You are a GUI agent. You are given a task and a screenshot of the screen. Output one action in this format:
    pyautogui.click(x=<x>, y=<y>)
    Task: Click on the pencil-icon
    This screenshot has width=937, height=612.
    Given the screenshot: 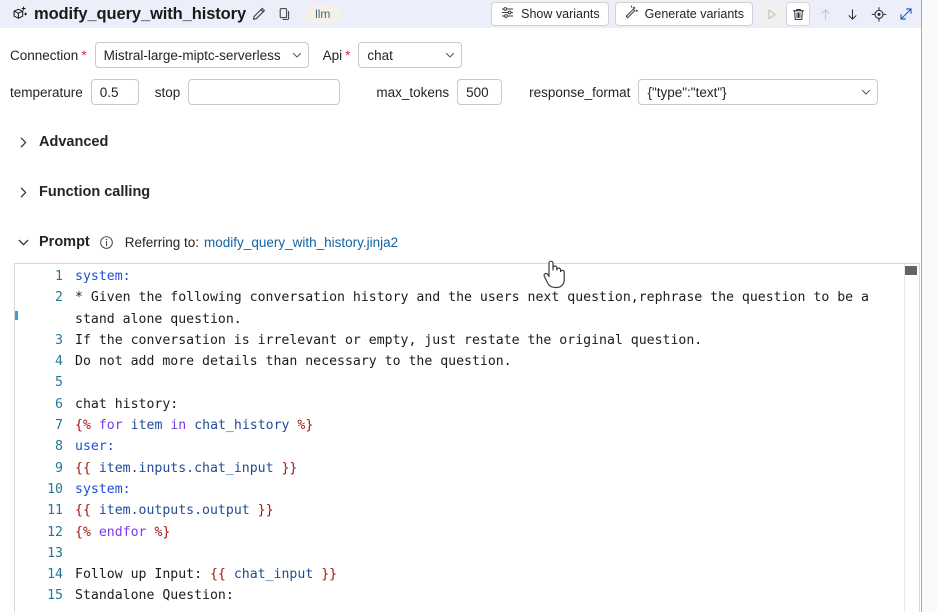 What is the action you would take?
    pyautogui.click(x=259, y=14)
    